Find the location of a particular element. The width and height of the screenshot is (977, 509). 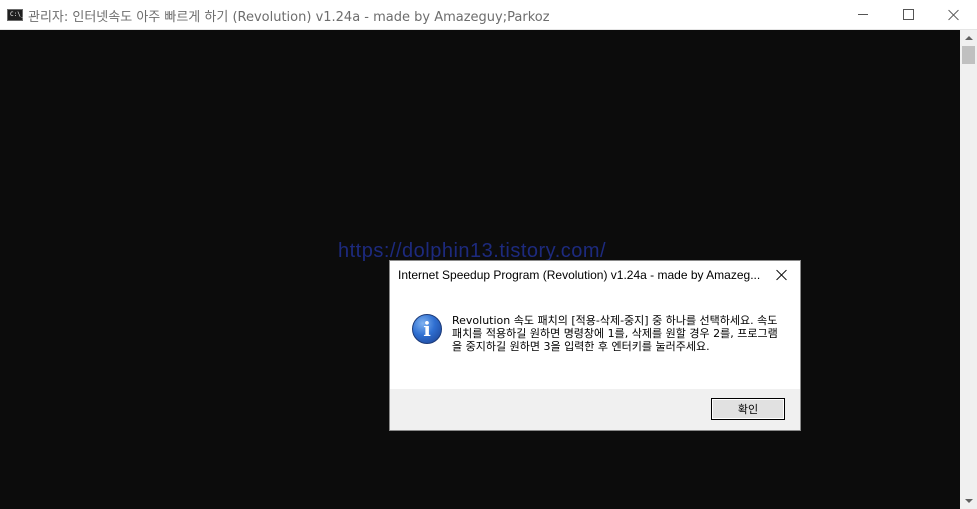

information-icon: i is located at coordinates (427, 329).